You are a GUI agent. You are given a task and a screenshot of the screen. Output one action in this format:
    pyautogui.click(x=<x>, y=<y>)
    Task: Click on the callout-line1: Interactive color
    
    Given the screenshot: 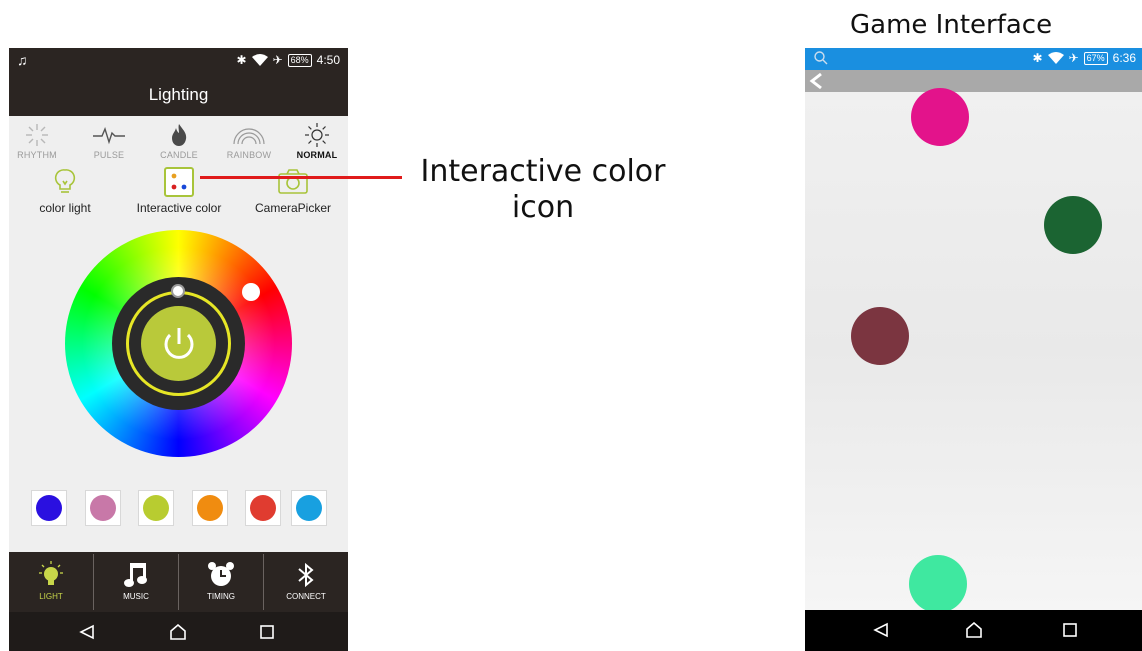 What is the action you would take?
    pyautogui.click(x=543, y=171)
    